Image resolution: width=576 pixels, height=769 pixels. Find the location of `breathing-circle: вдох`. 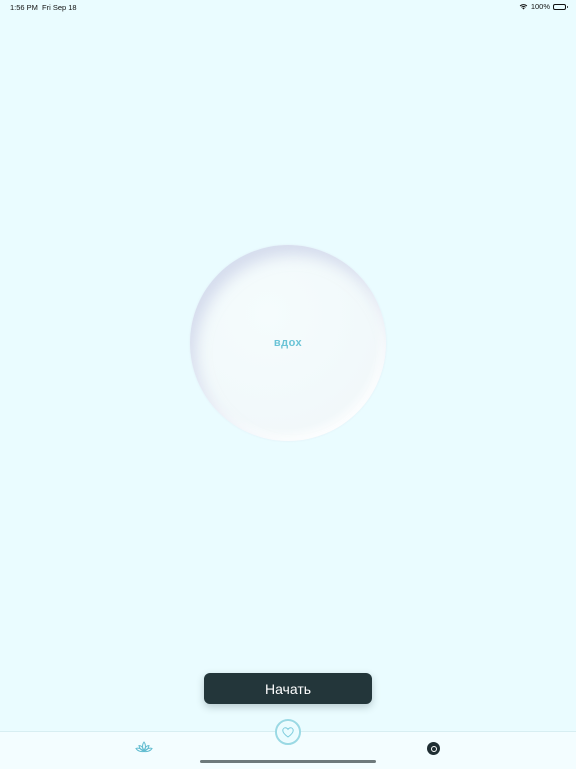

breathing-circle: вдох is located at coordinates (288, 343).